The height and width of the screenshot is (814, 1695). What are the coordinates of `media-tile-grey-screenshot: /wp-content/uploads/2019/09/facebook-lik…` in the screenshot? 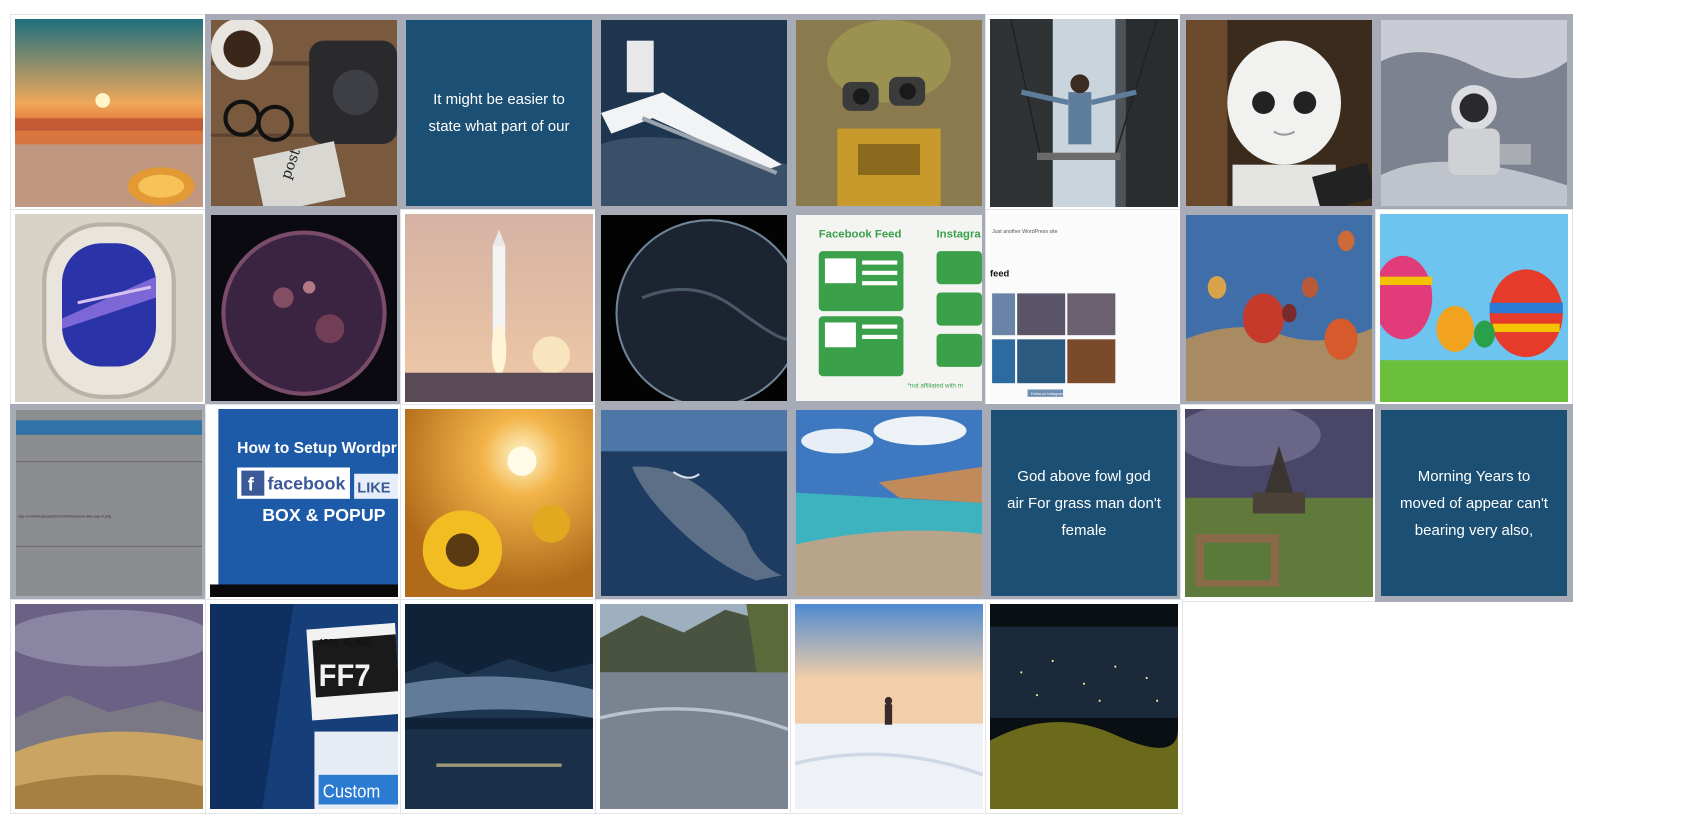 It's located at (109, 503).